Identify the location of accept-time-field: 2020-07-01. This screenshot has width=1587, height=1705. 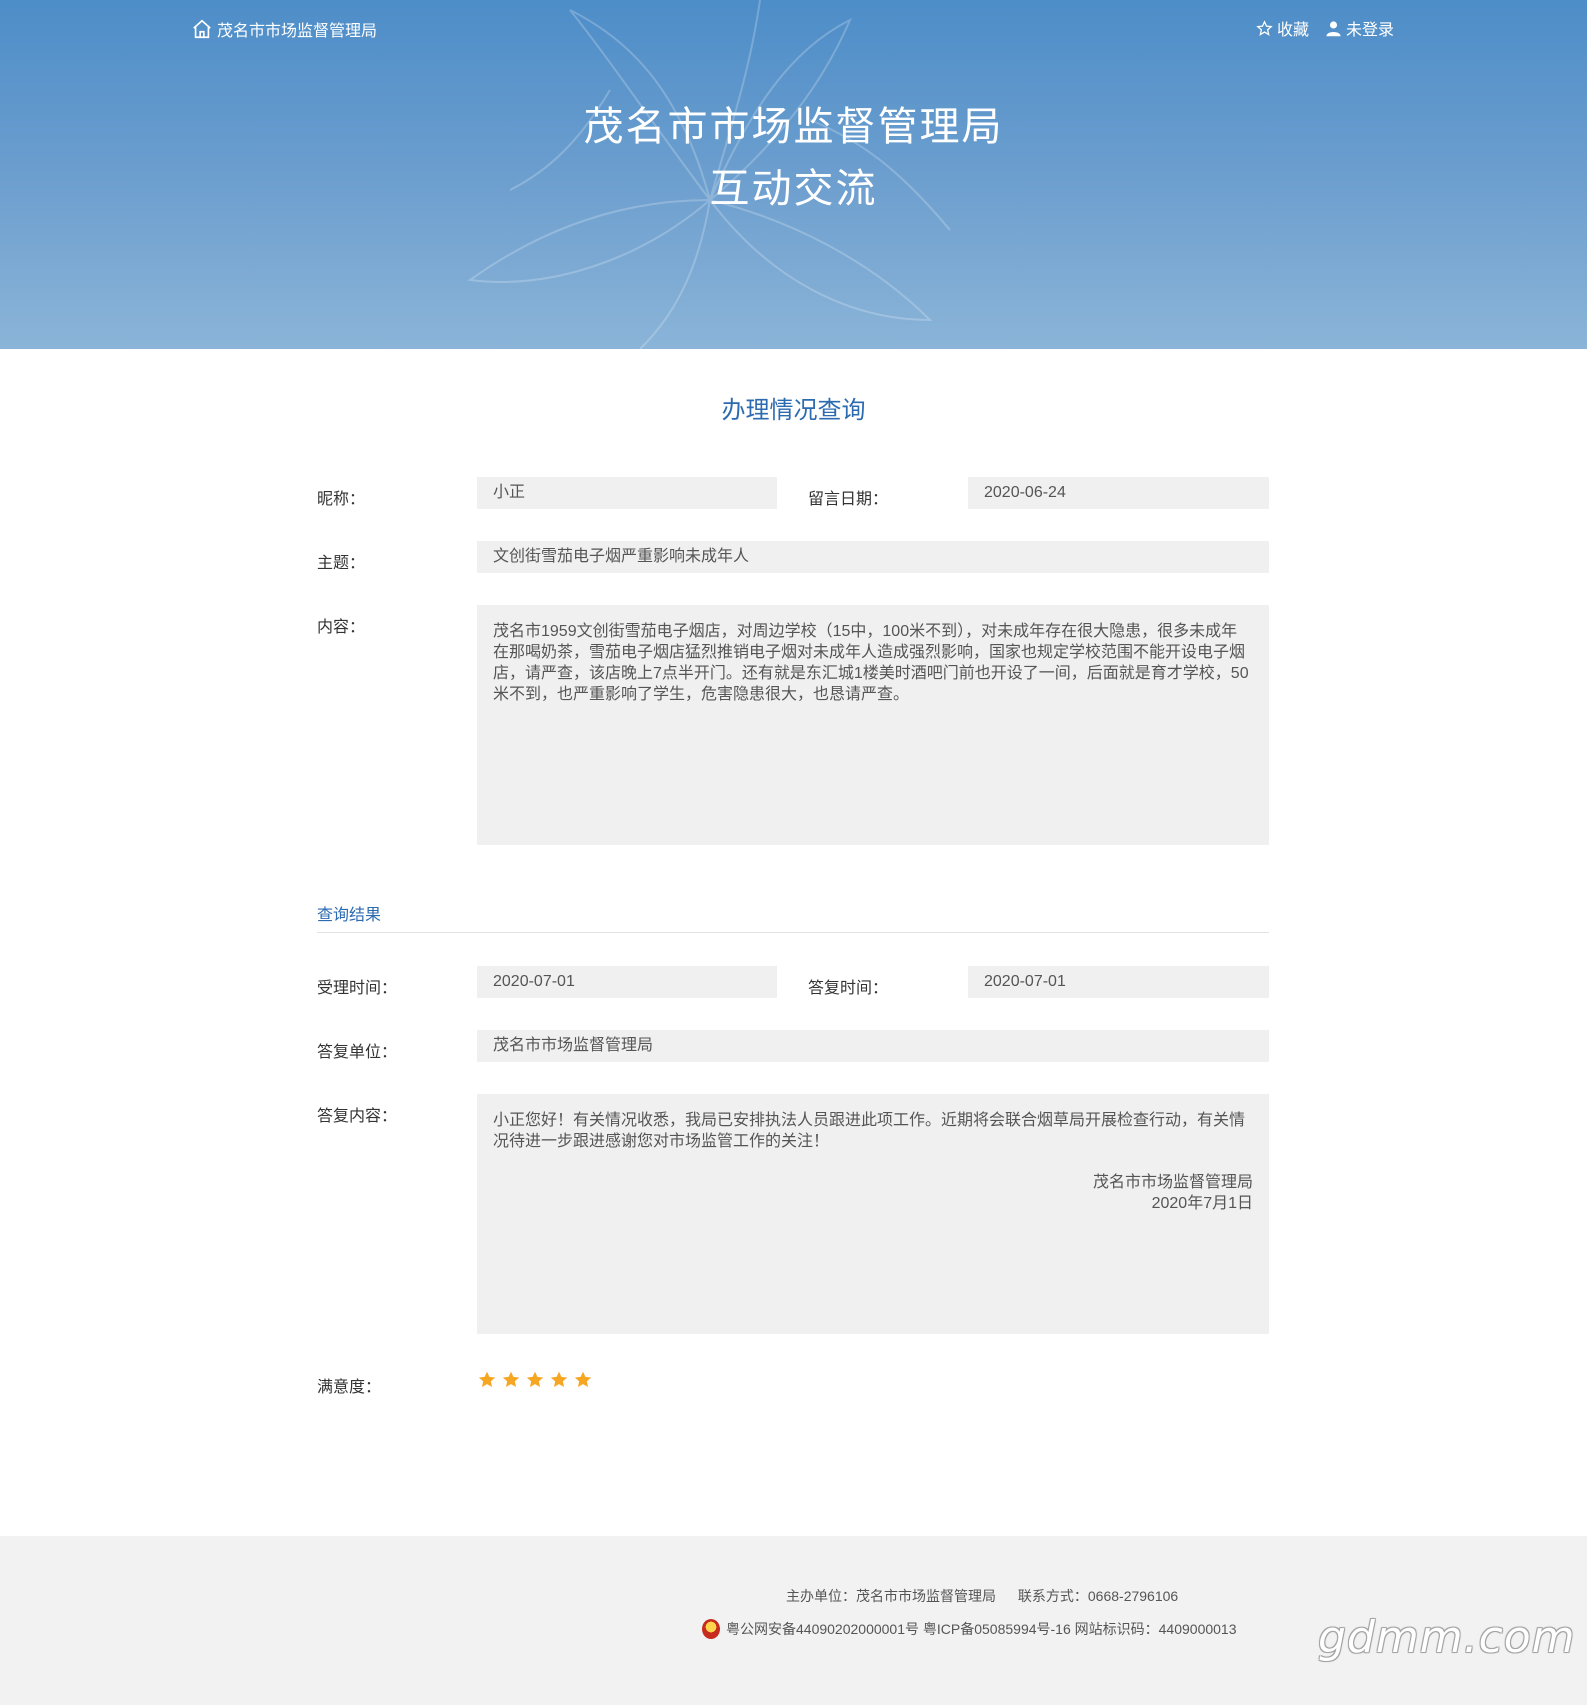
(627, 982).